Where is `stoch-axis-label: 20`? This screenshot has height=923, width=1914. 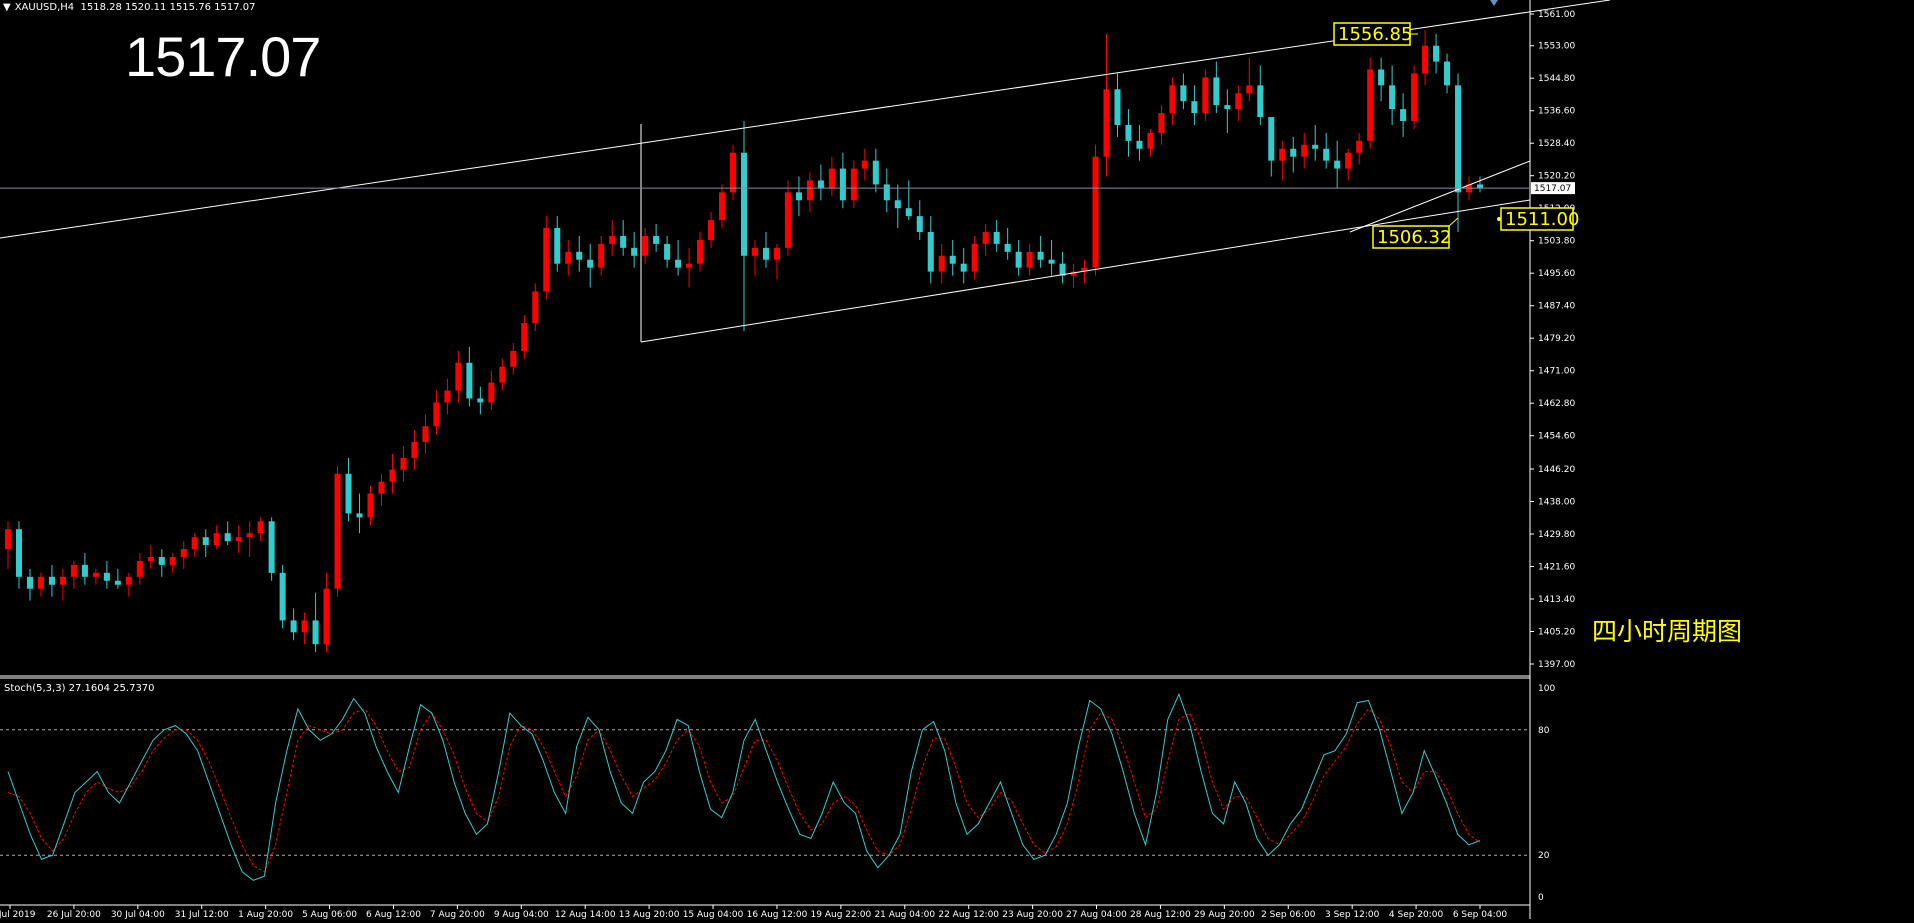
stoch-axis-label: 20 is located at coordinates (1544, 856).